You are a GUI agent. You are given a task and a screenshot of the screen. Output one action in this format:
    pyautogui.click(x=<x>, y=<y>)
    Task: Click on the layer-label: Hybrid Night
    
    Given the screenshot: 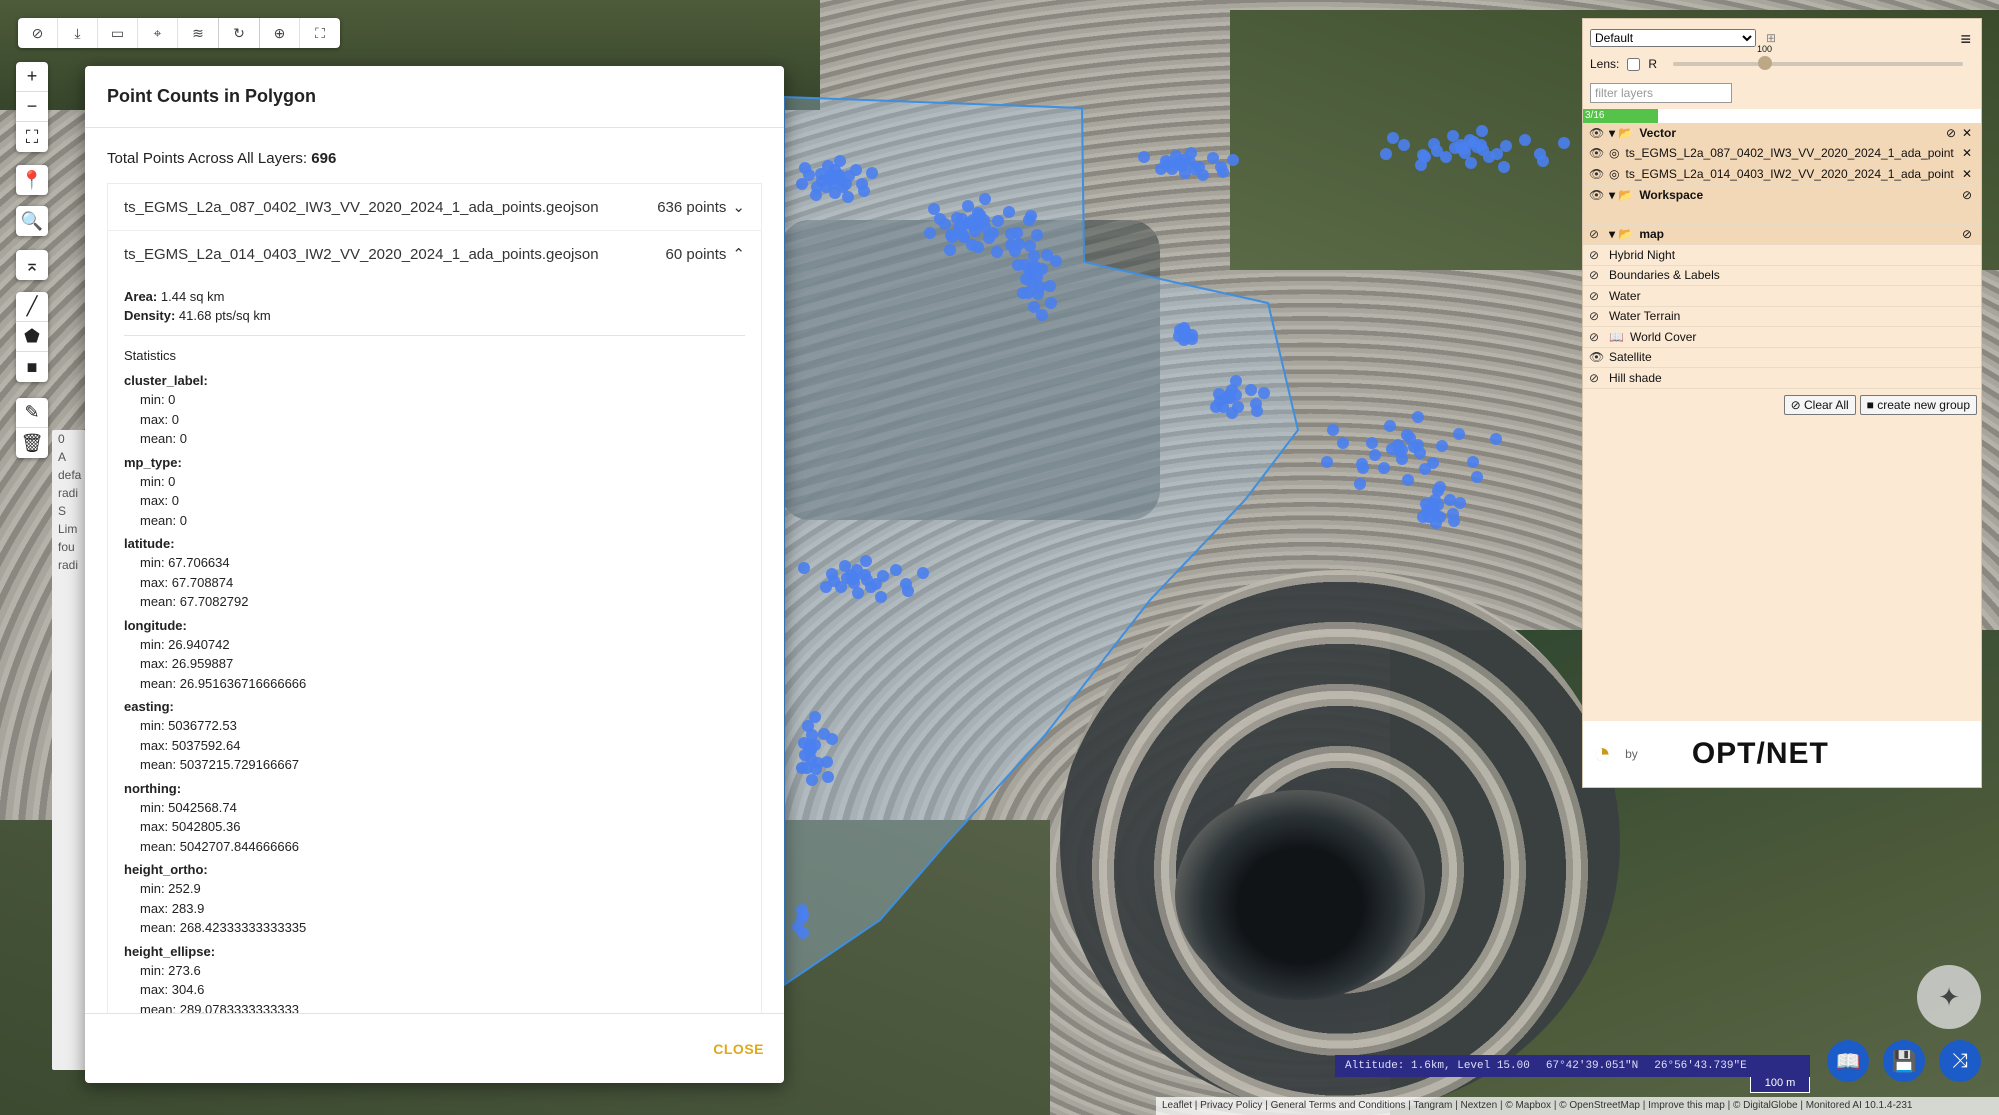 What is the action you would take?
    pyautogui.click(x=1642, y=254)
    